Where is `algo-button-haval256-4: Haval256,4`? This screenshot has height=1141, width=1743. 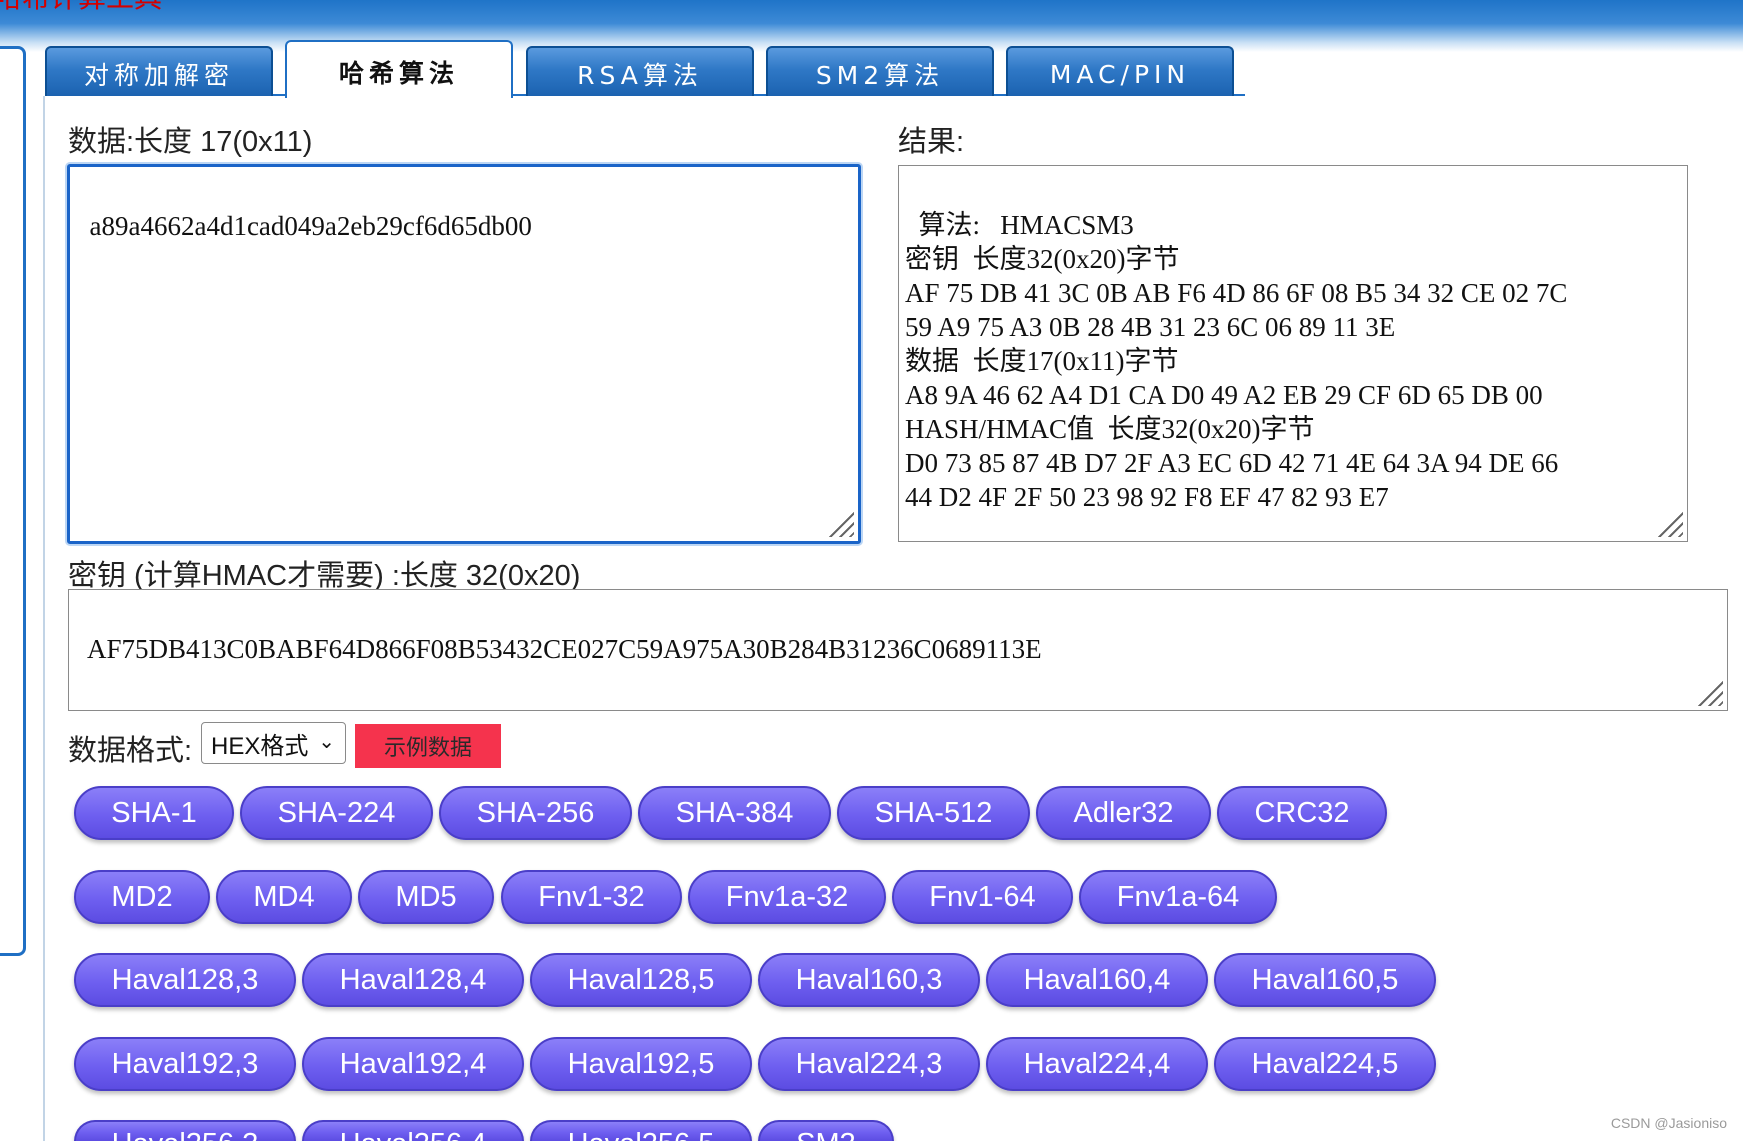
algo-button-haval256-4: Haval256,4 is located at coordinates (413, 1130).